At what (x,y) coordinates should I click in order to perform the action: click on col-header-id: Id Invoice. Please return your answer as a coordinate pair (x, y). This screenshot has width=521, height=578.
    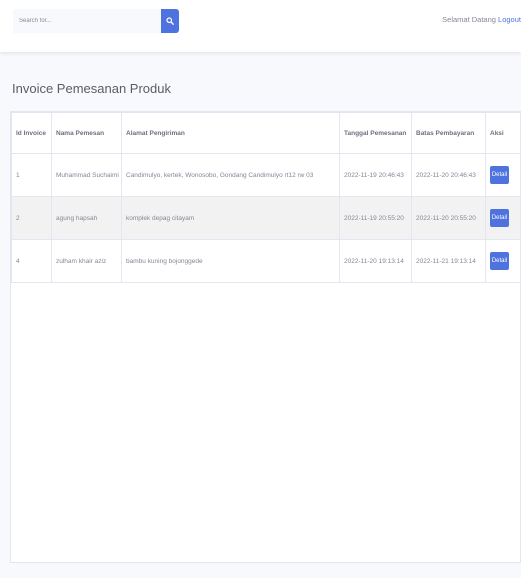
    Looking at the image, I should click on (31, 133).